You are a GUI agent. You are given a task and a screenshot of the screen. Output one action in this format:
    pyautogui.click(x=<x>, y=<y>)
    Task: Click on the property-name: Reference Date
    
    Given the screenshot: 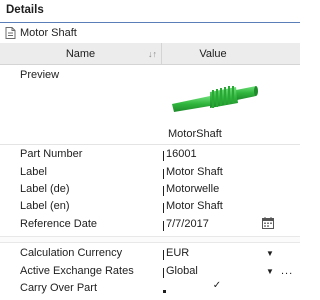 What is the action you would take?
    pyautogui.click(x=59, y=224)
    